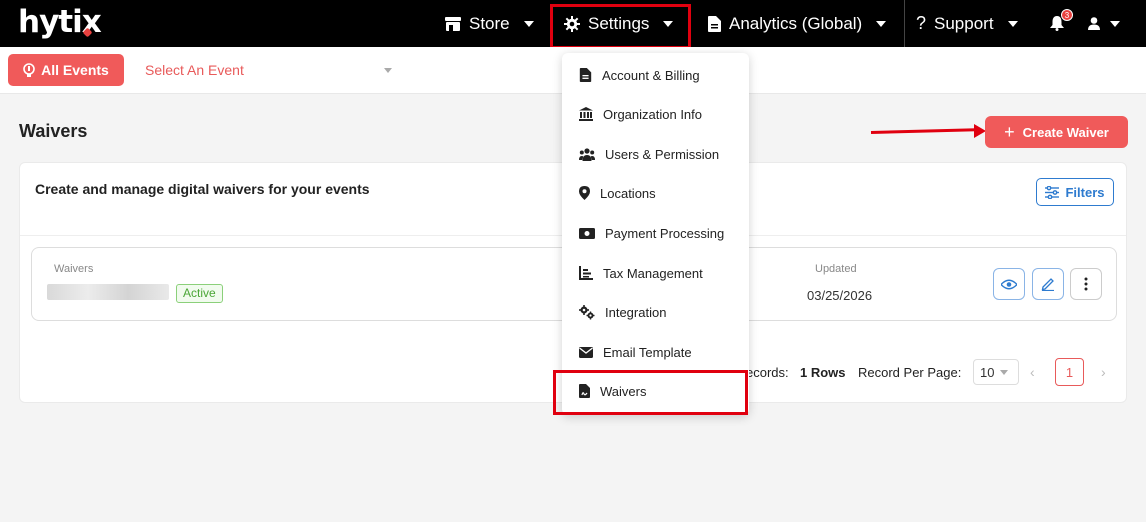 The width and height of the screenshot is (1146, 522). I want to click on question-icon: ?, so click(921, 23).